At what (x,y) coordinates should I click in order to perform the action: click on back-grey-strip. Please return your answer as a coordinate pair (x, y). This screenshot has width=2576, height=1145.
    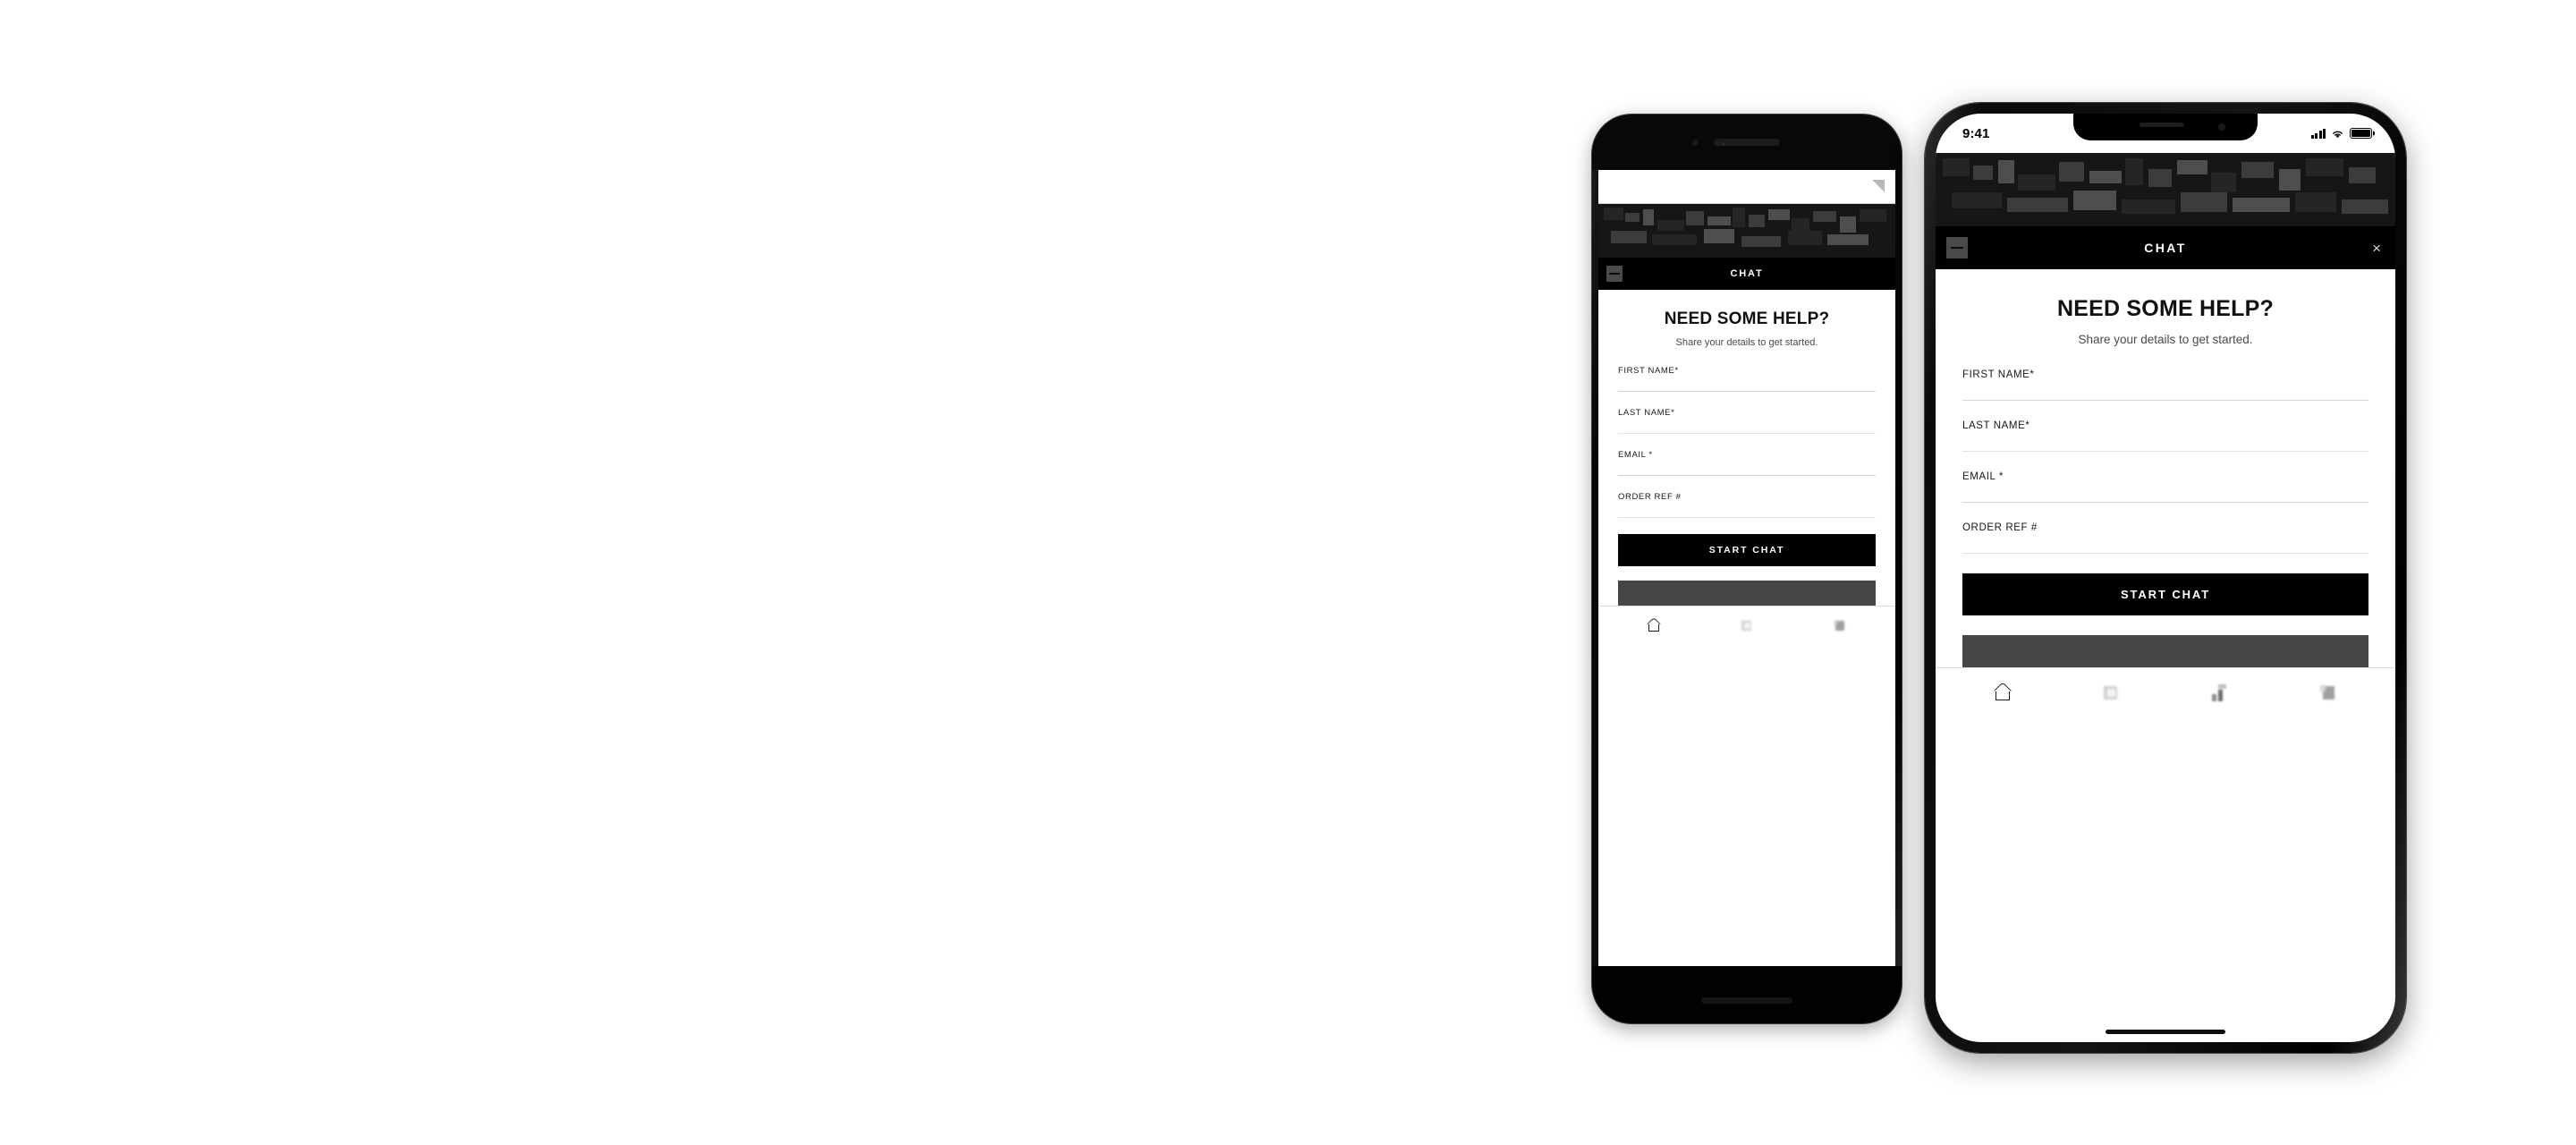
    Looking at the image, I should click on (1747, 593).